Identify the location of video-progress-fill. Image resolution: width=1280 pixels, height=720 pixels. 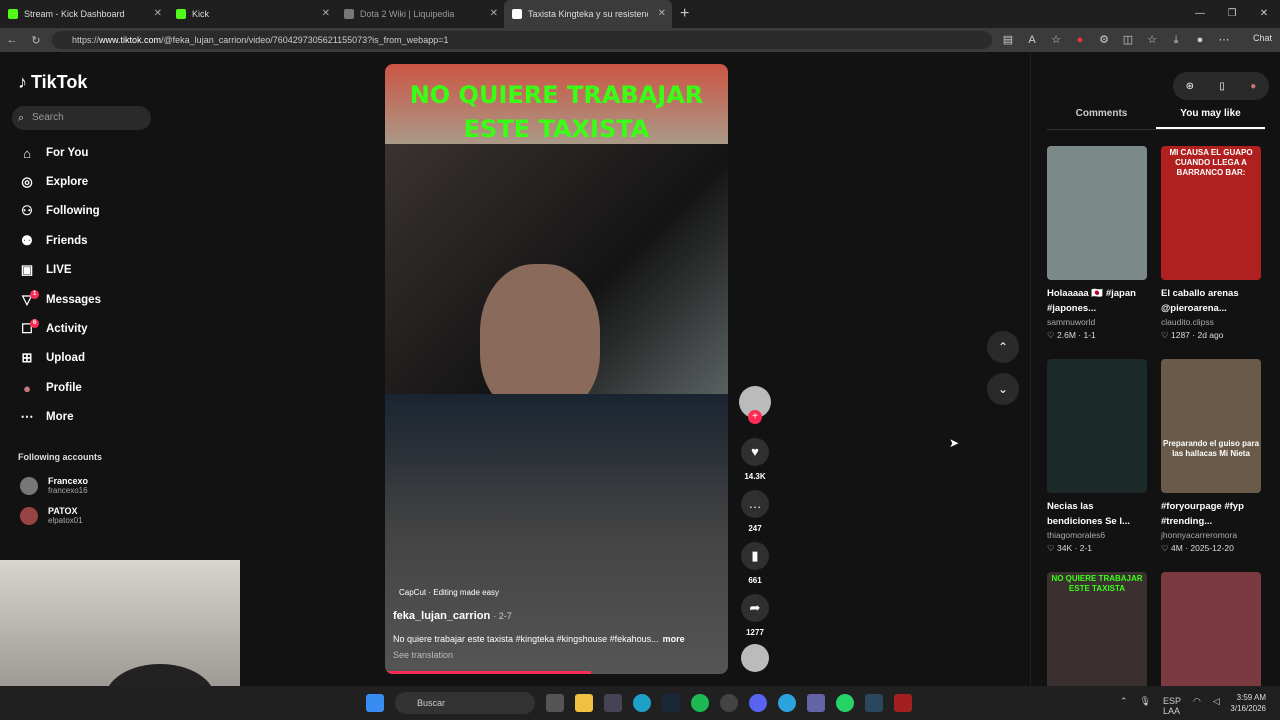
(488, 672).